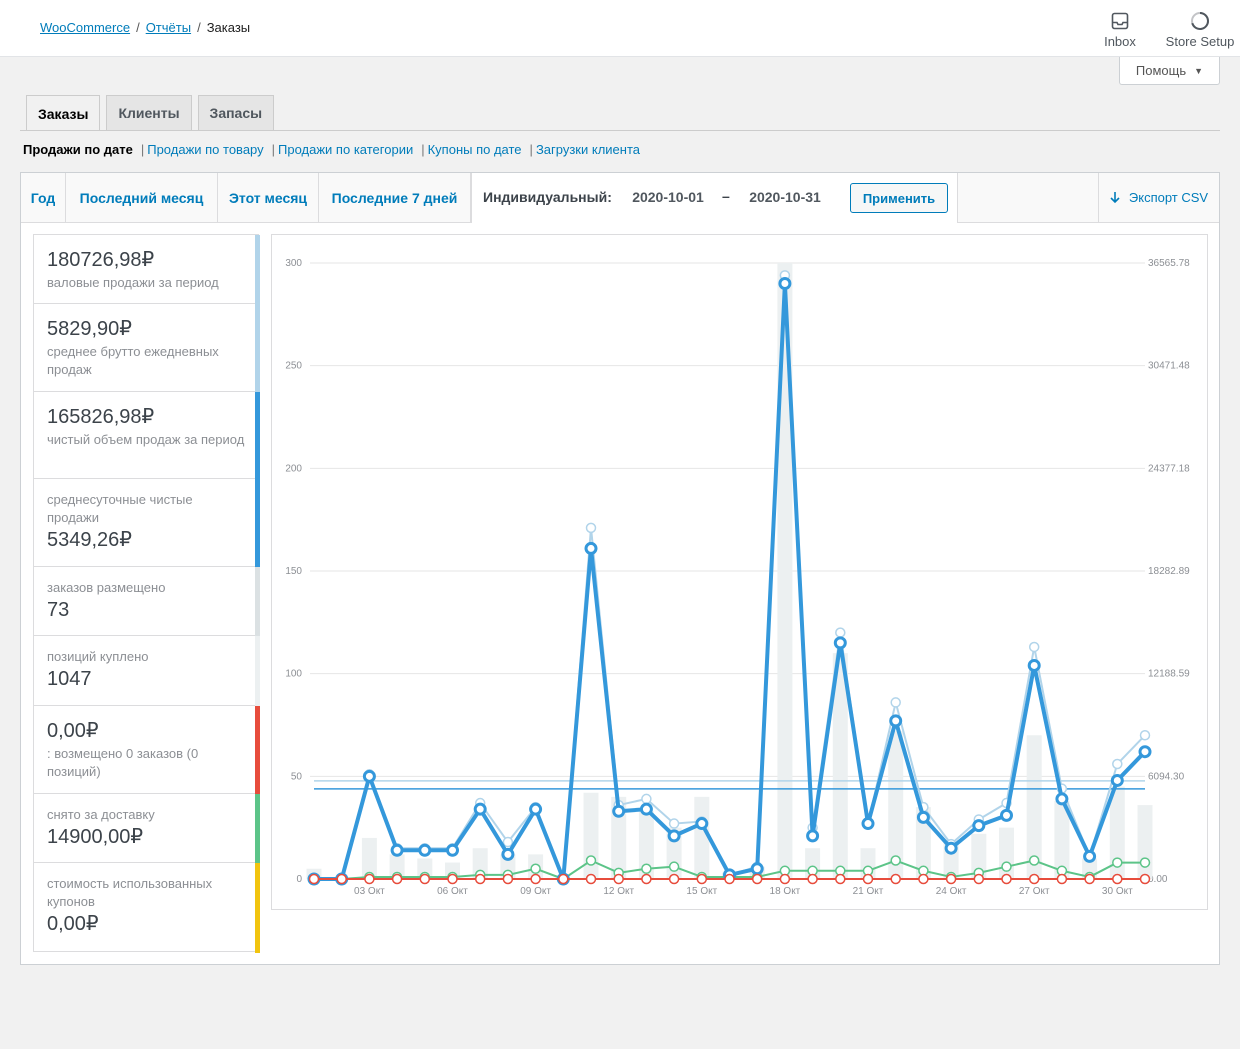 This screenshot has height=1049, width=1240. I want to click on legend-label: среднесуточные чистые продажи, so click(120, 508).